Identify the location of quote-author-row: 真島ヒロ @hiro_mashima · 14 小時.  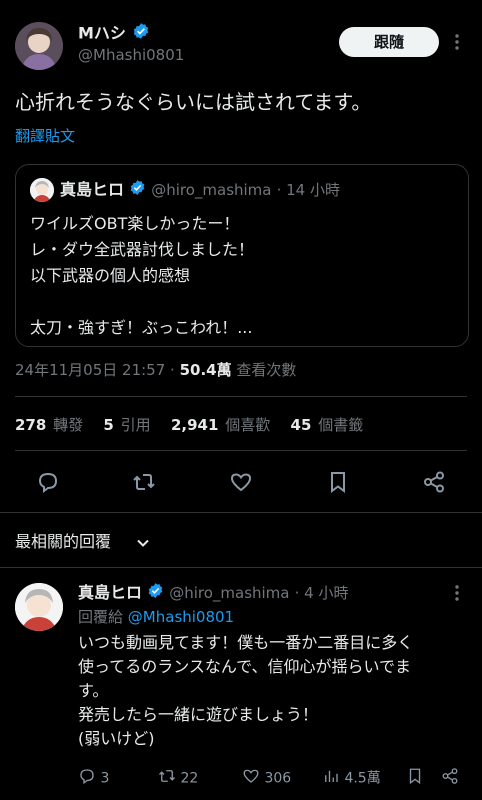
(200, 190).